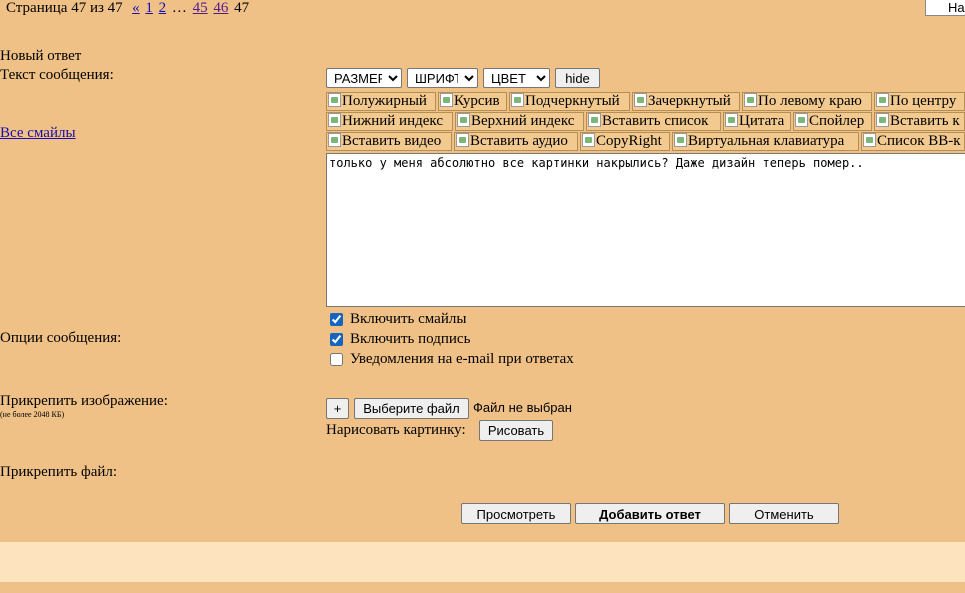 This screenshot has width=965, height=593. I want to click on hide-button: hide, so click(577, 78).